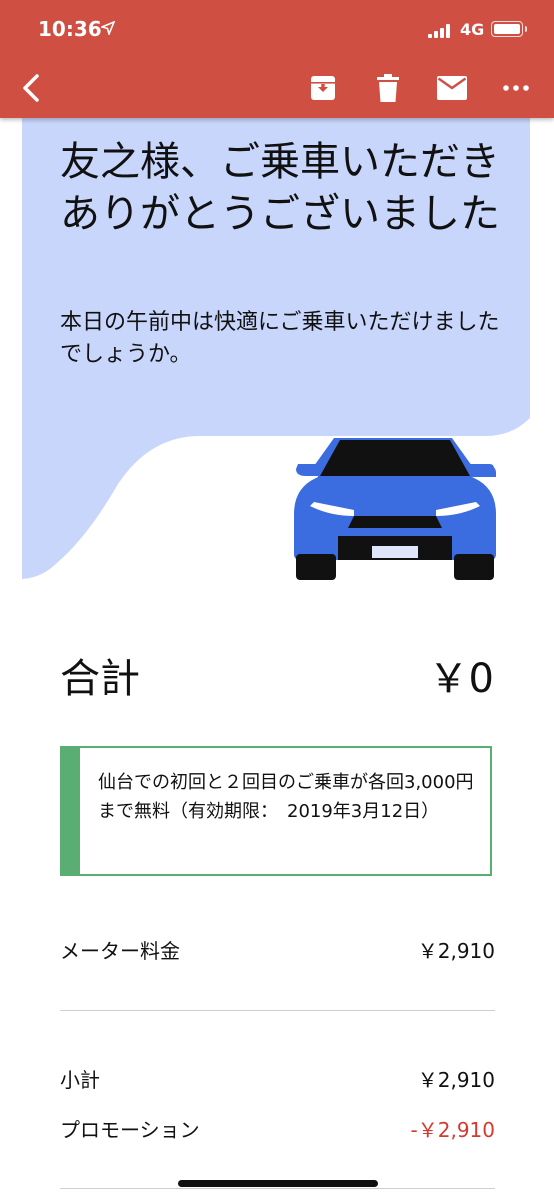 This screenshot has width=554, height=1200. What do you see at coordinates (395, 509) in the screenshot?
I see `car-icon` at bounding box center [395, 509].